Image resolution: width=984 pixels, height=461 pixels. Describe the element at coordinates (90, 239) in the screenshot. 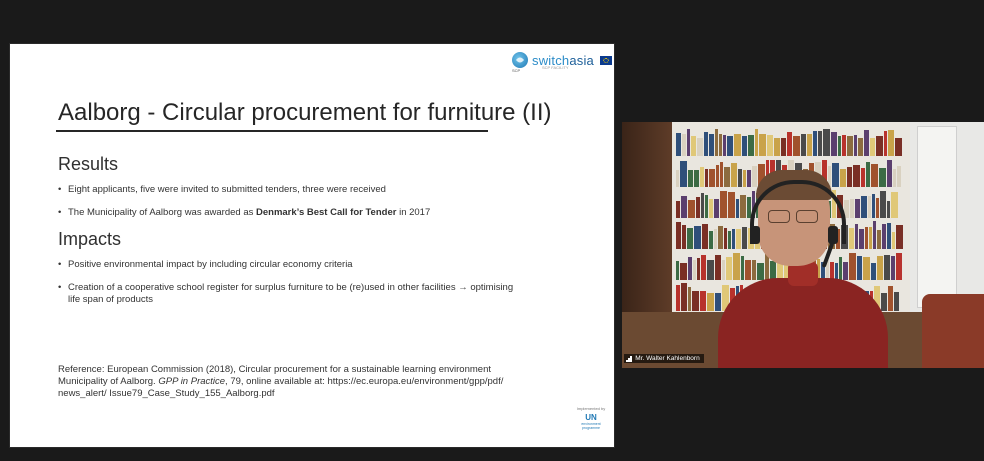

I see `impacts-heading: Impacts` at that location.